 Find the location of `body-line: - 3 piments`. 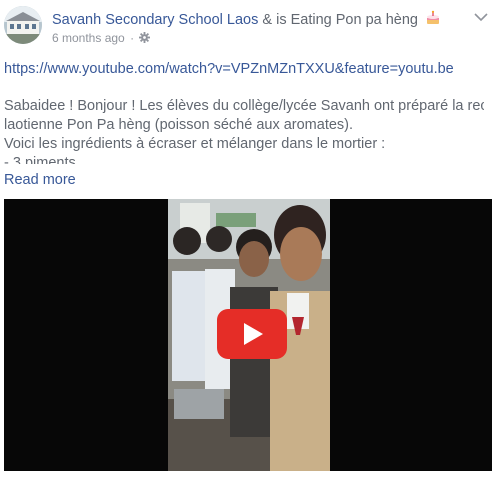

body-line: - 3 piments is located at coordinates (40, 159).